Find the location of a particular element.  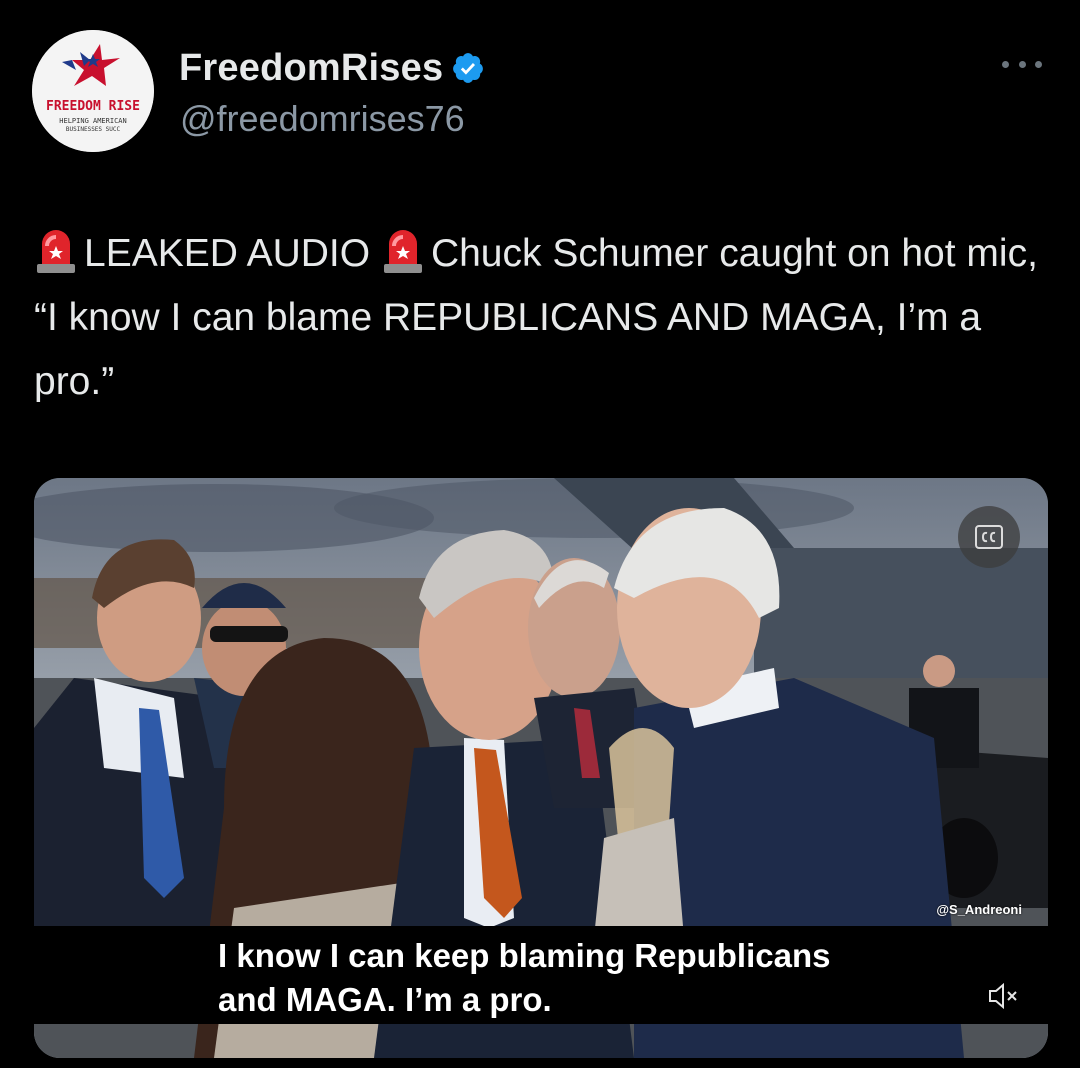

caption-line-1: I know I can keep blaming Republicans is located at coordinates (524, 955).